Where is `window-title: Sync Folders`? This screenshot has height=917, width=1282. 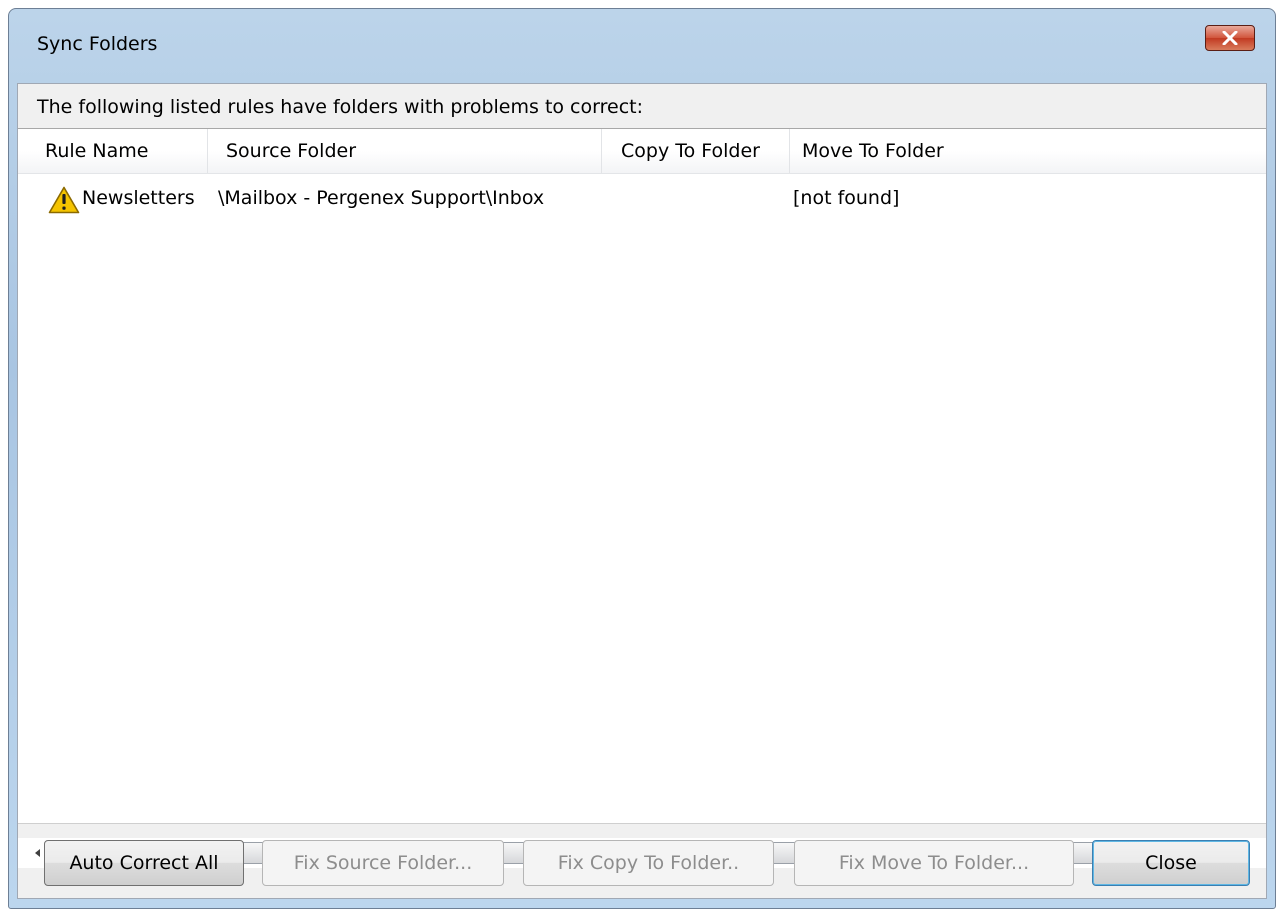
window-title: Sync Folders is located at coordinates (97, 44).